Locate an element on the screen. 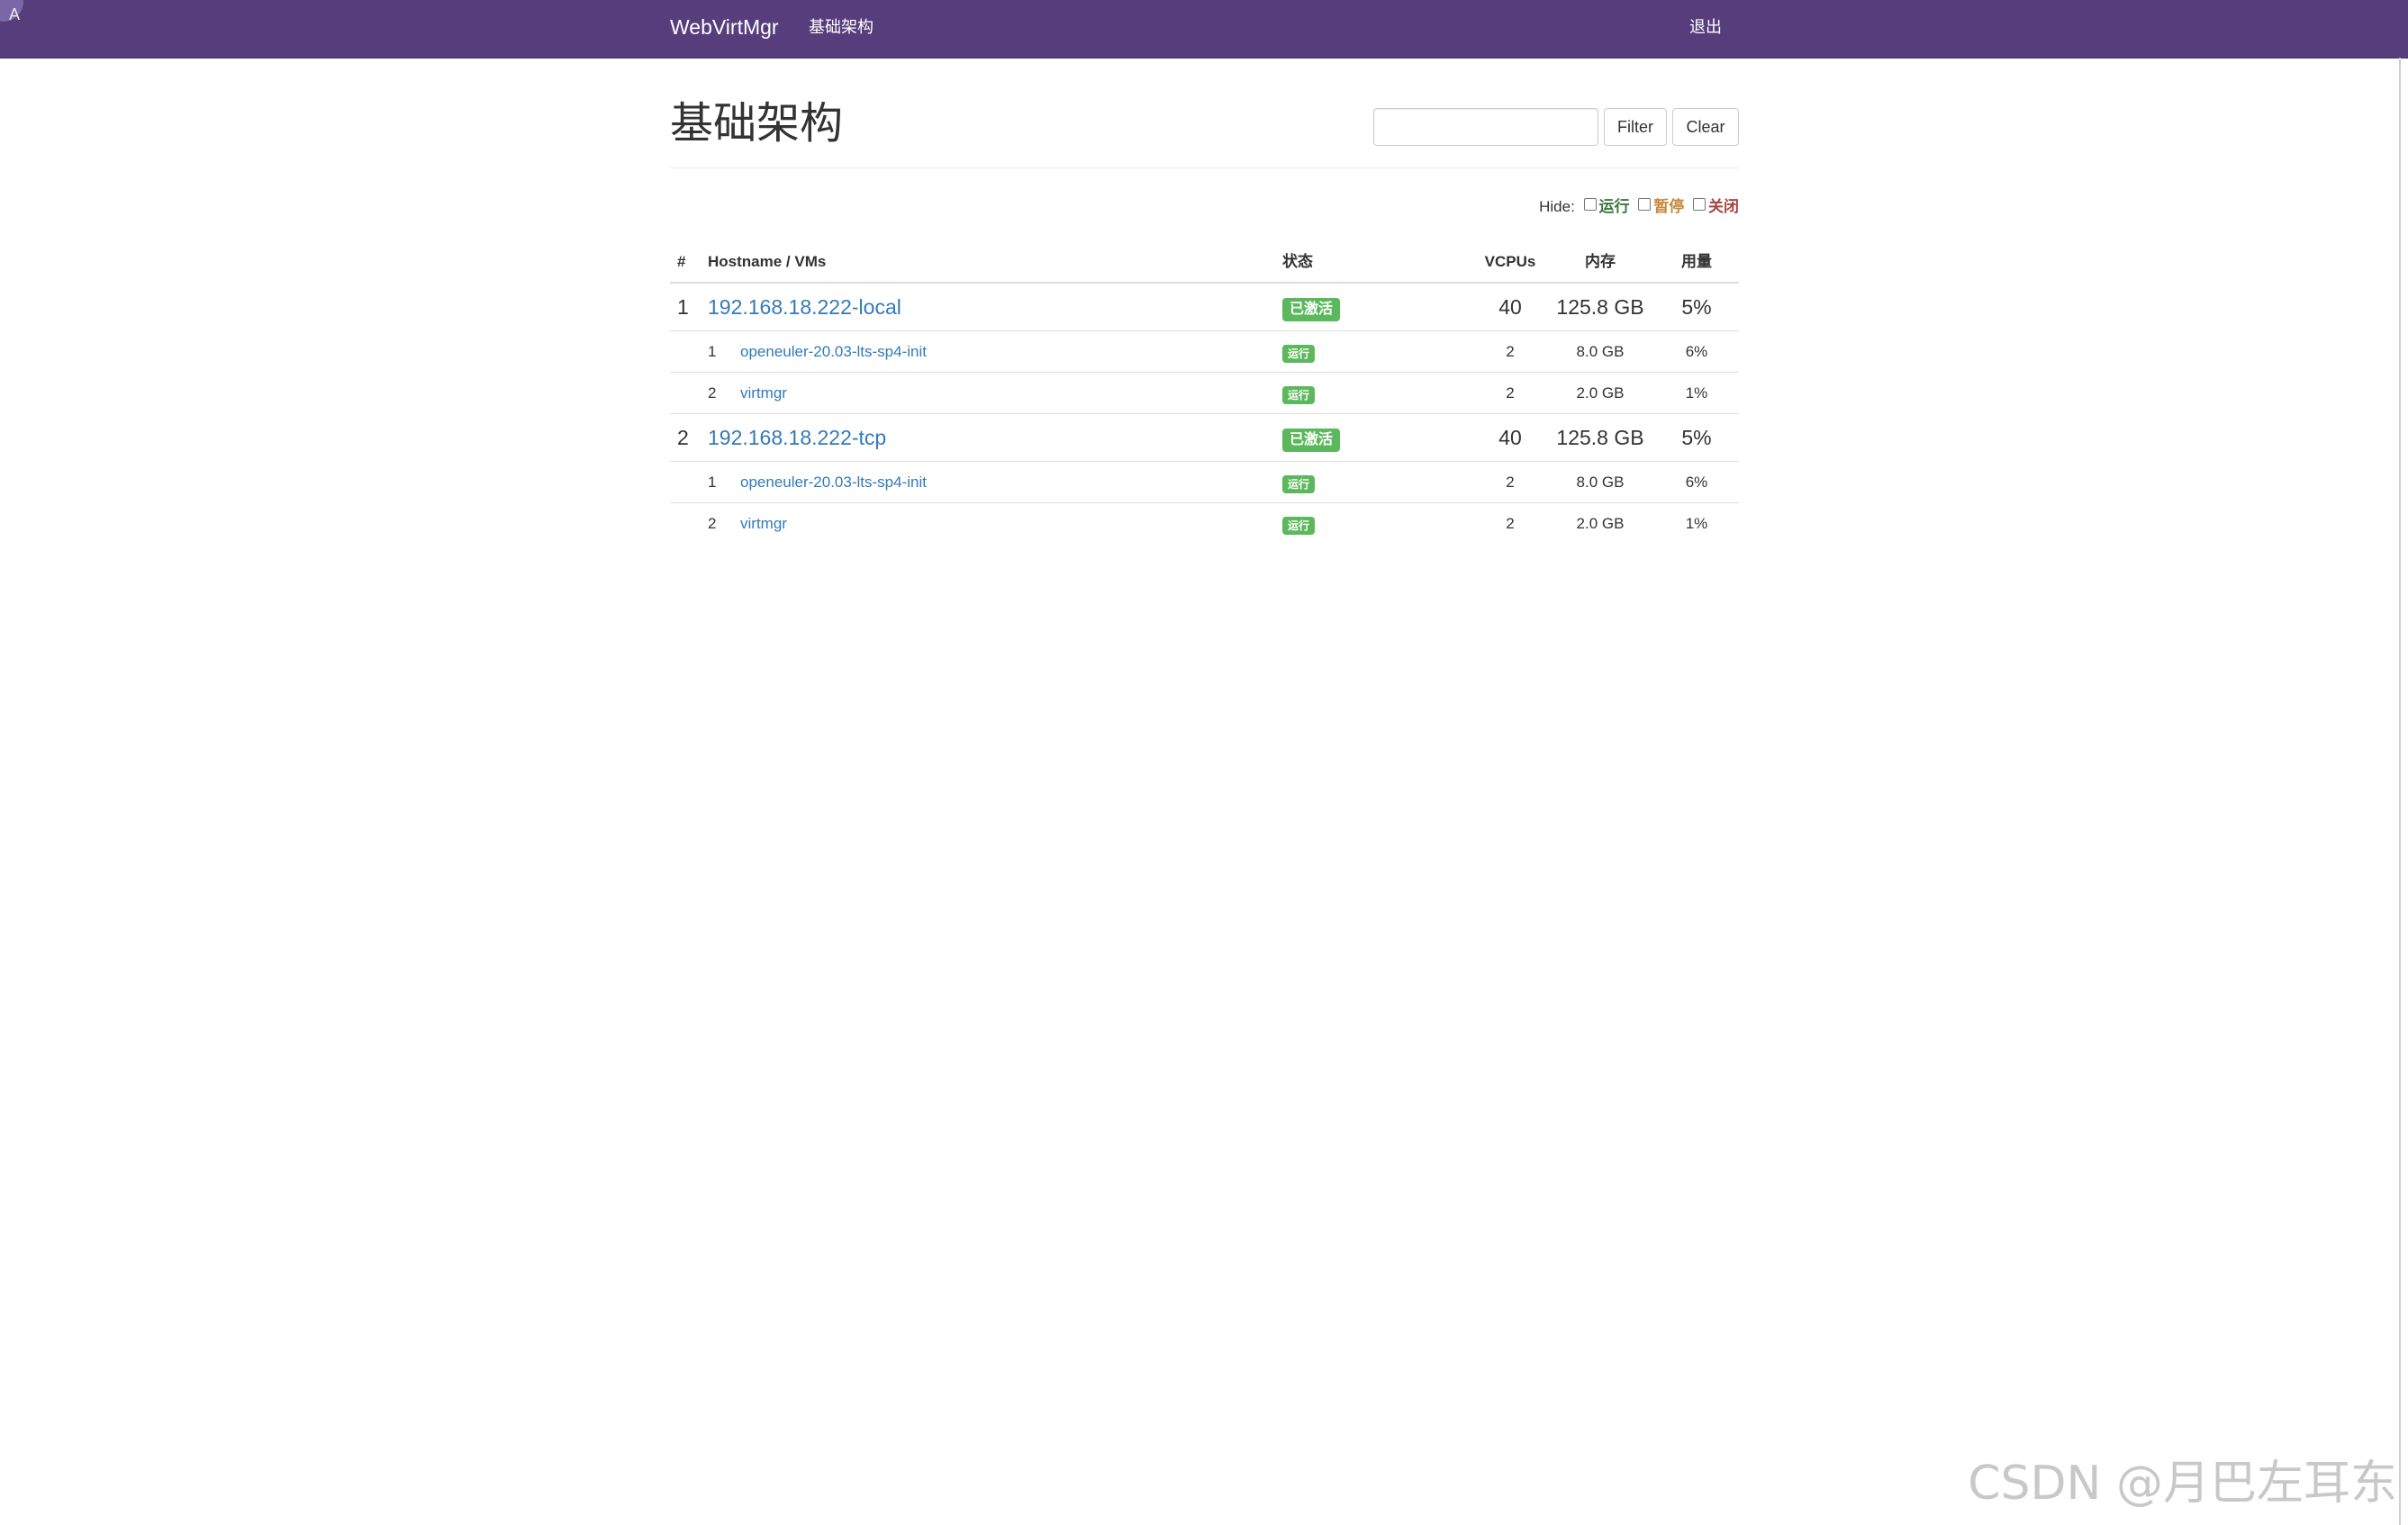  hide-paused-label: 暂停 is located at coordinates (1668, 206).